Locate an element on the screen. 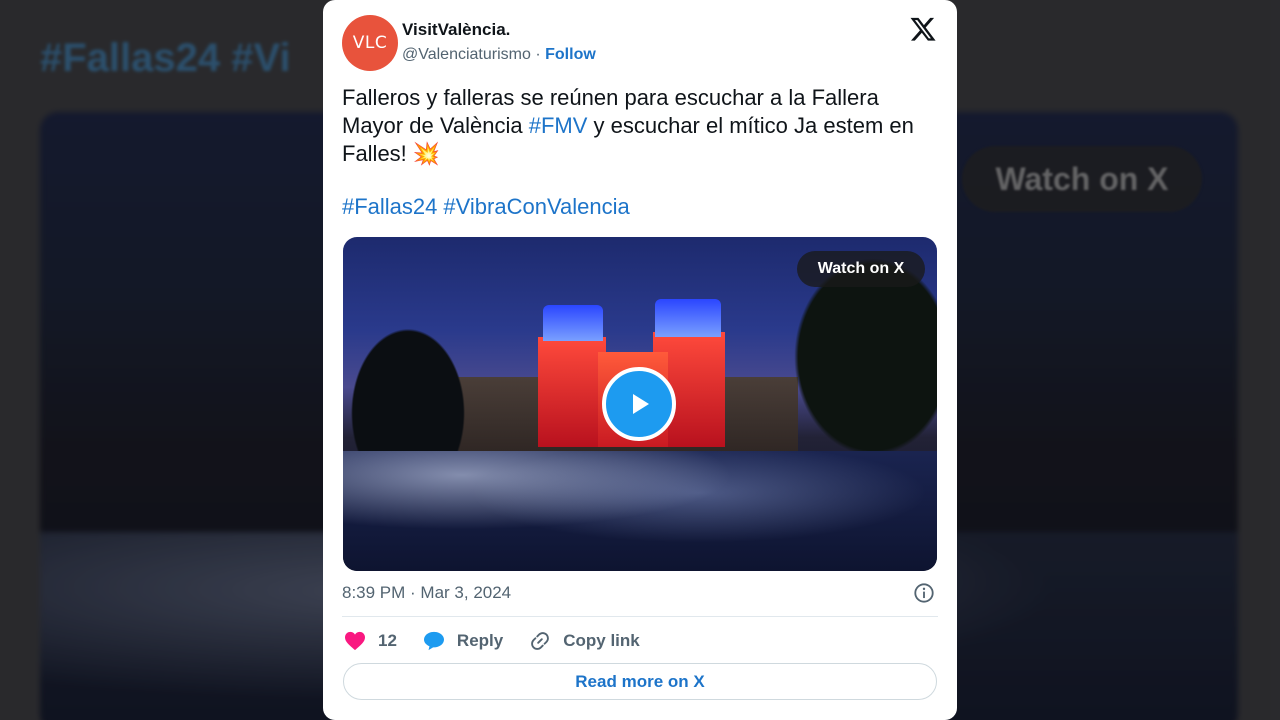 The width and height of the screenshot is (1280, 720). hashtag-fmv-link: #FMV is located at coordinates (558, 125).